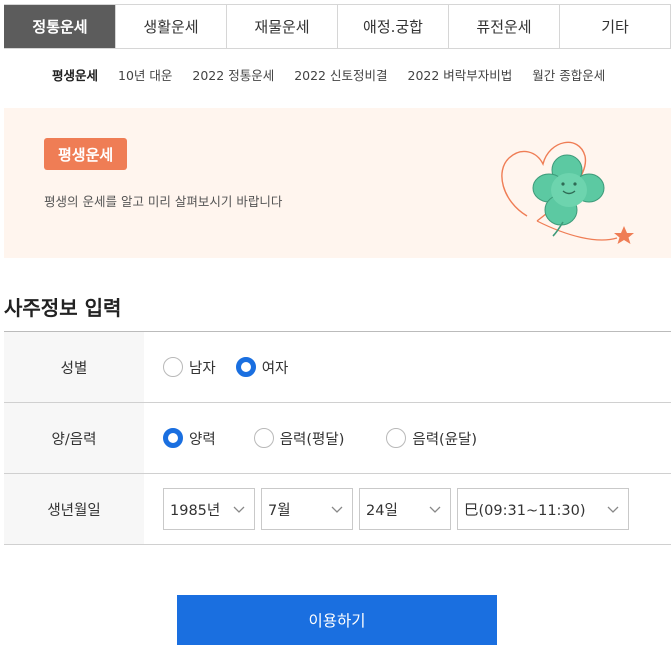 The height and width of the screenshot is (647, 672). I want to click on gender-label: 성별, so click(74, 367).